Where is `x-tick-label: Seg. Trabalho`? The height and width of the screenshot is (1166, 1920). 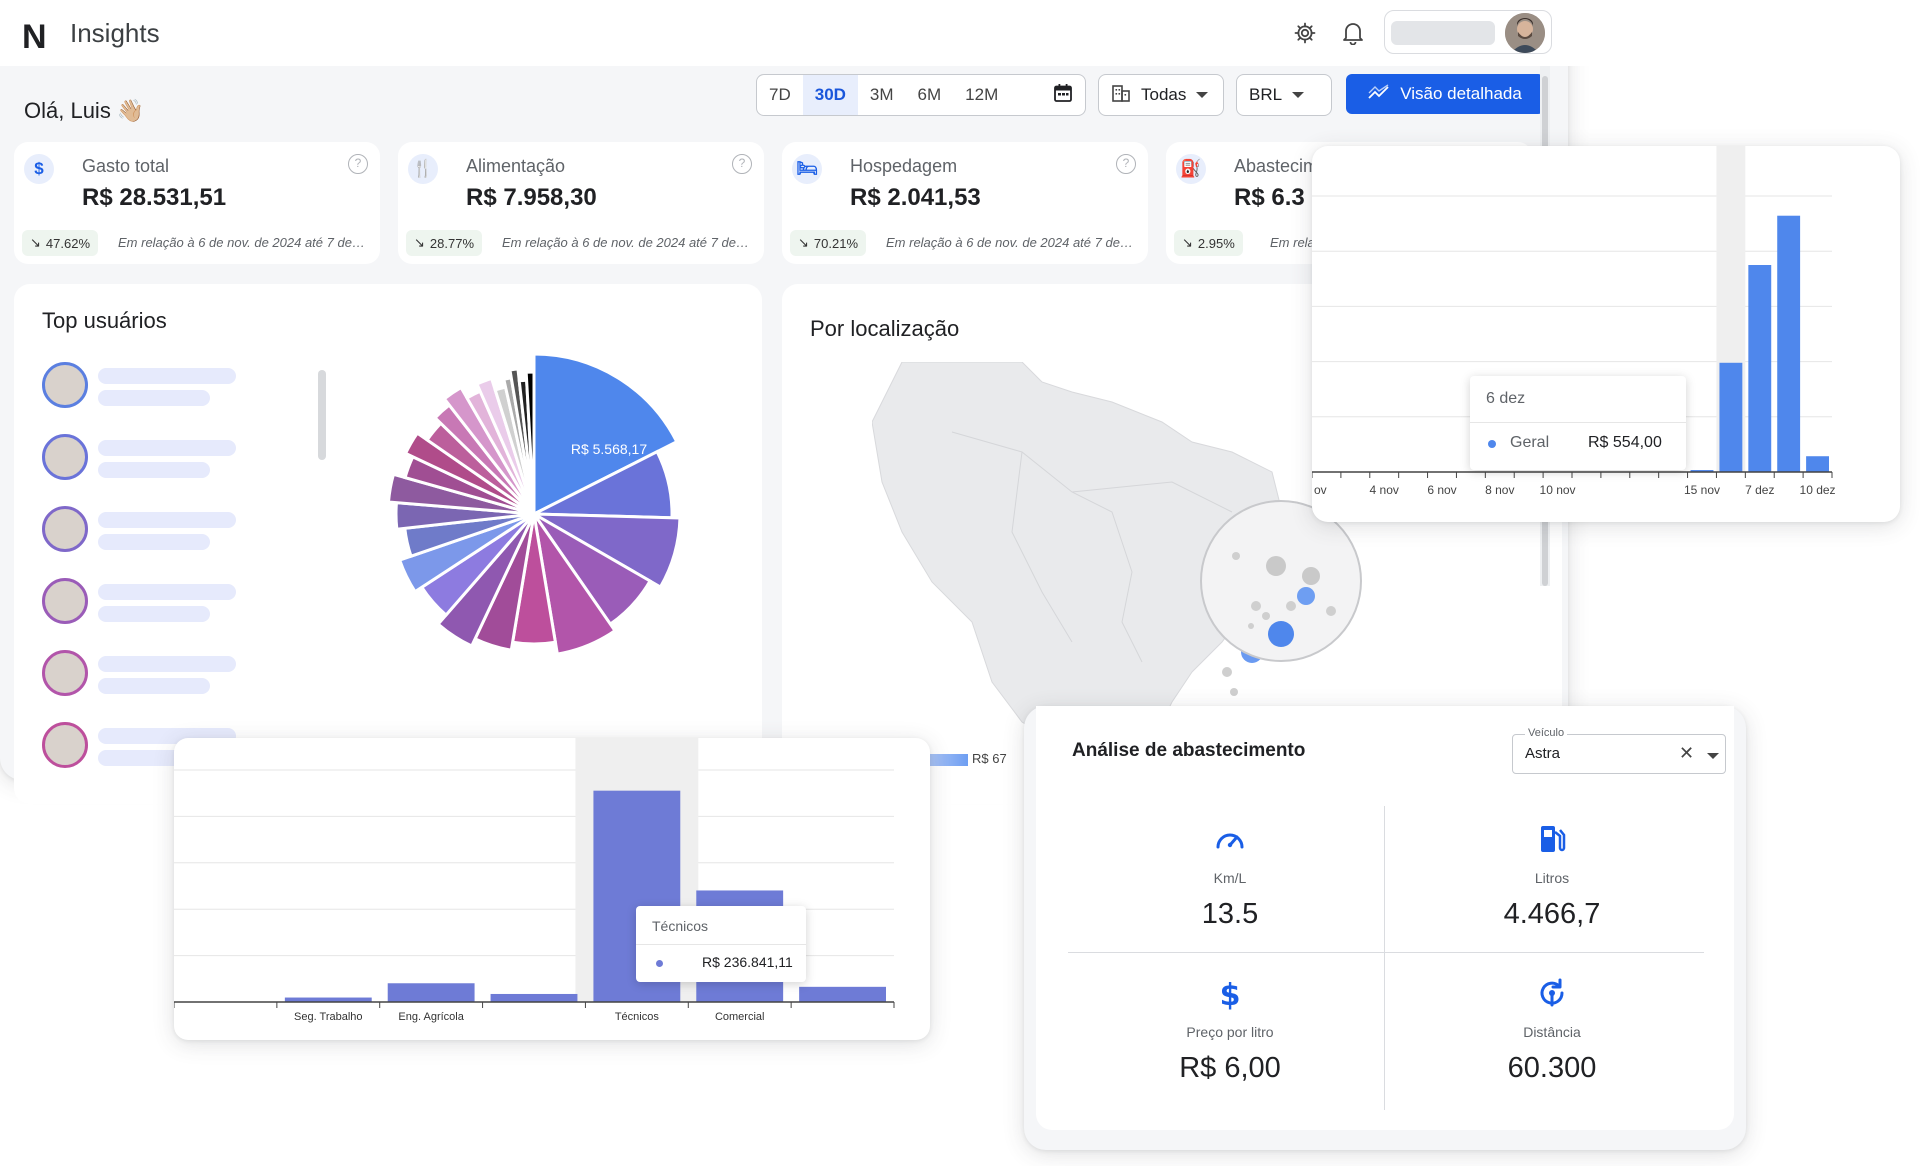 x-tick-label: Seg. Trabalho is located at coordinates (328, 1017).